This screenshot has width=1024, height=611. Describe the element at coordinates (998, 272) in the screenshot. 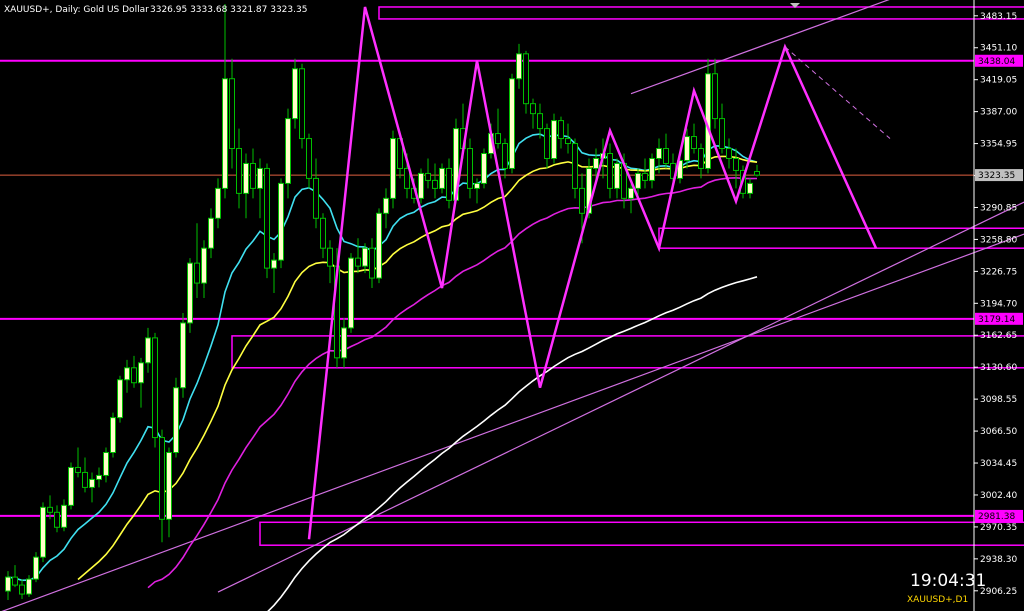

I see `y-tick-label: 3226.75` at that location.